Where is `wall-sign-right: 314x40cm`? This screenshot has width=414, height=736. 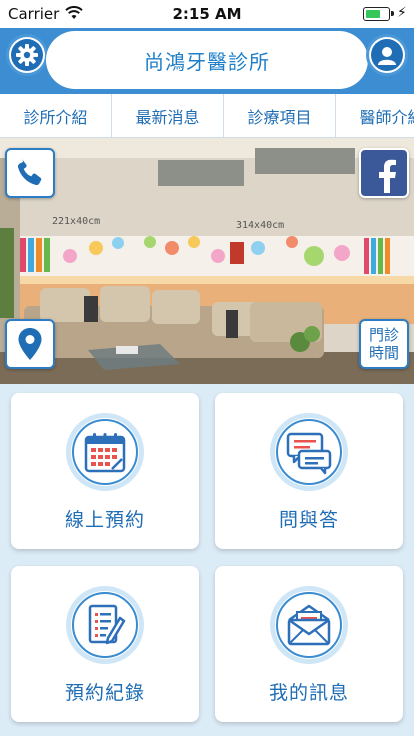
wall-sign-right: 314x40cm is located at coordinates (260, 225).